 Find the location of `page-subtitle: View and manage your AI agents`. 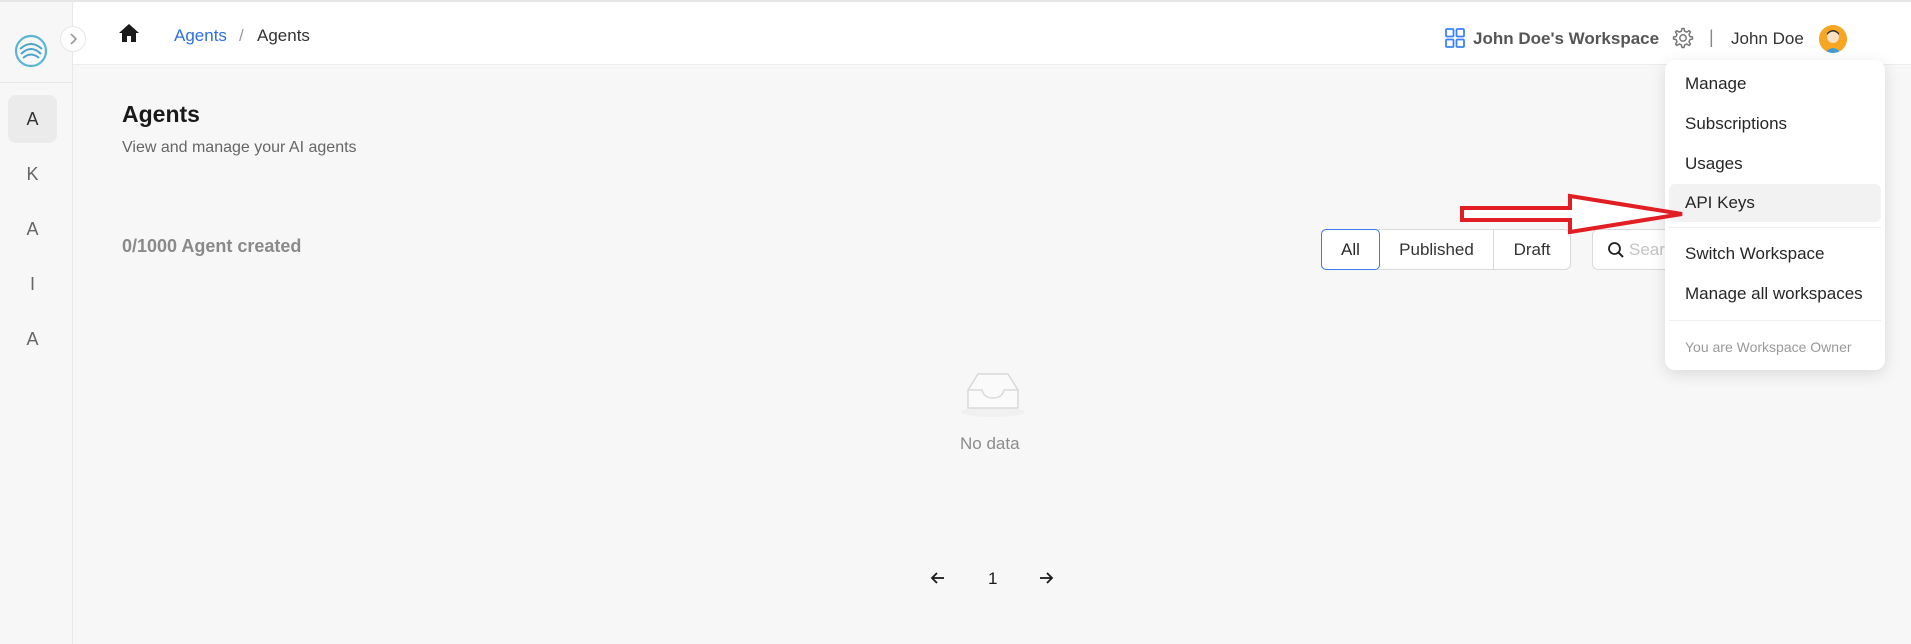

page-subtitle: View and manage your AI agents is located at coordinates (239, 147).